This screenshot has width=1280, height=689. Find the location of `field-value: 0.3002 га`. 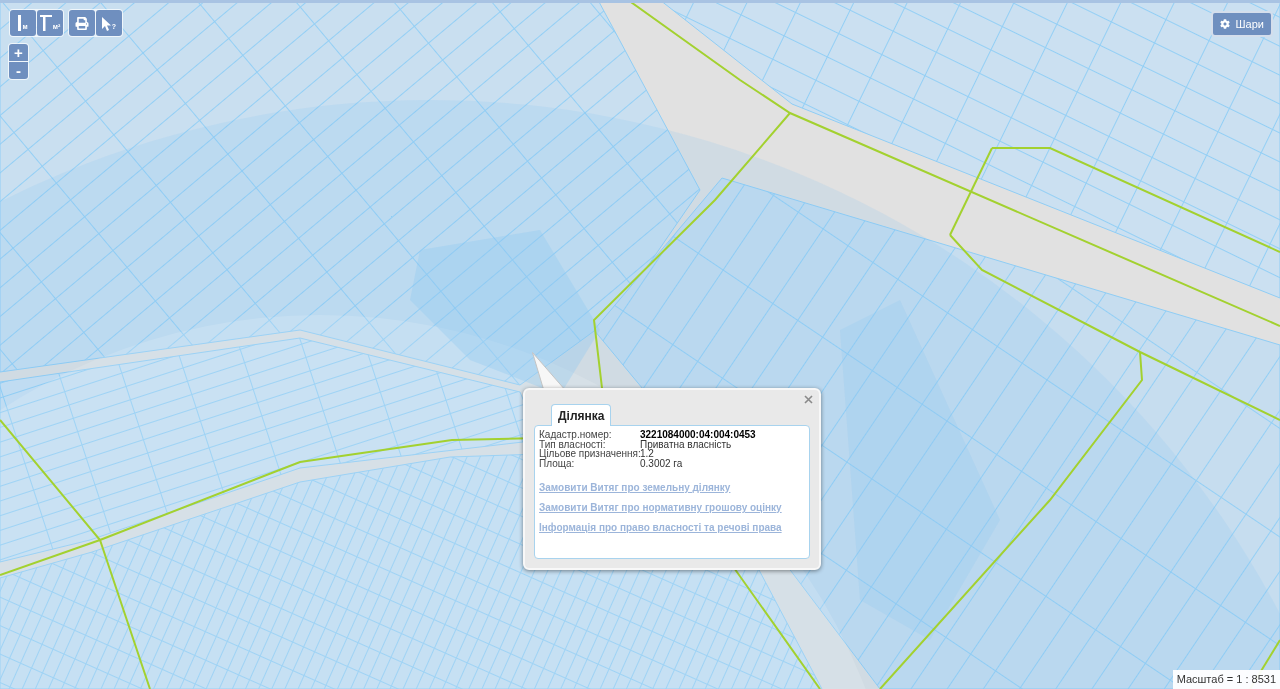

field-value: 0.3002 га is located at coordinates (662, 463).